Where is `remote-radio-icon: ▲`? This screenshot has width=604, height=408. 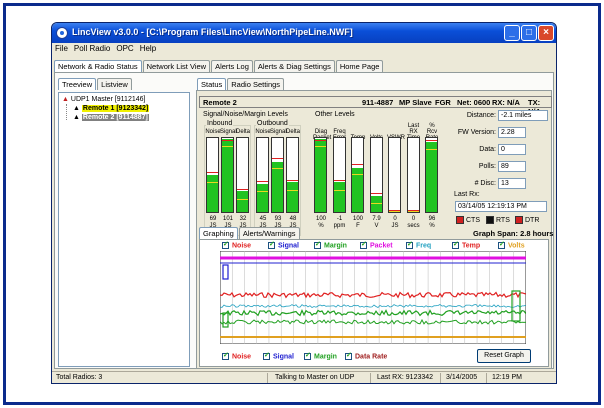 remote-radio-icon: ▲ is located at coordinates (76, 117).